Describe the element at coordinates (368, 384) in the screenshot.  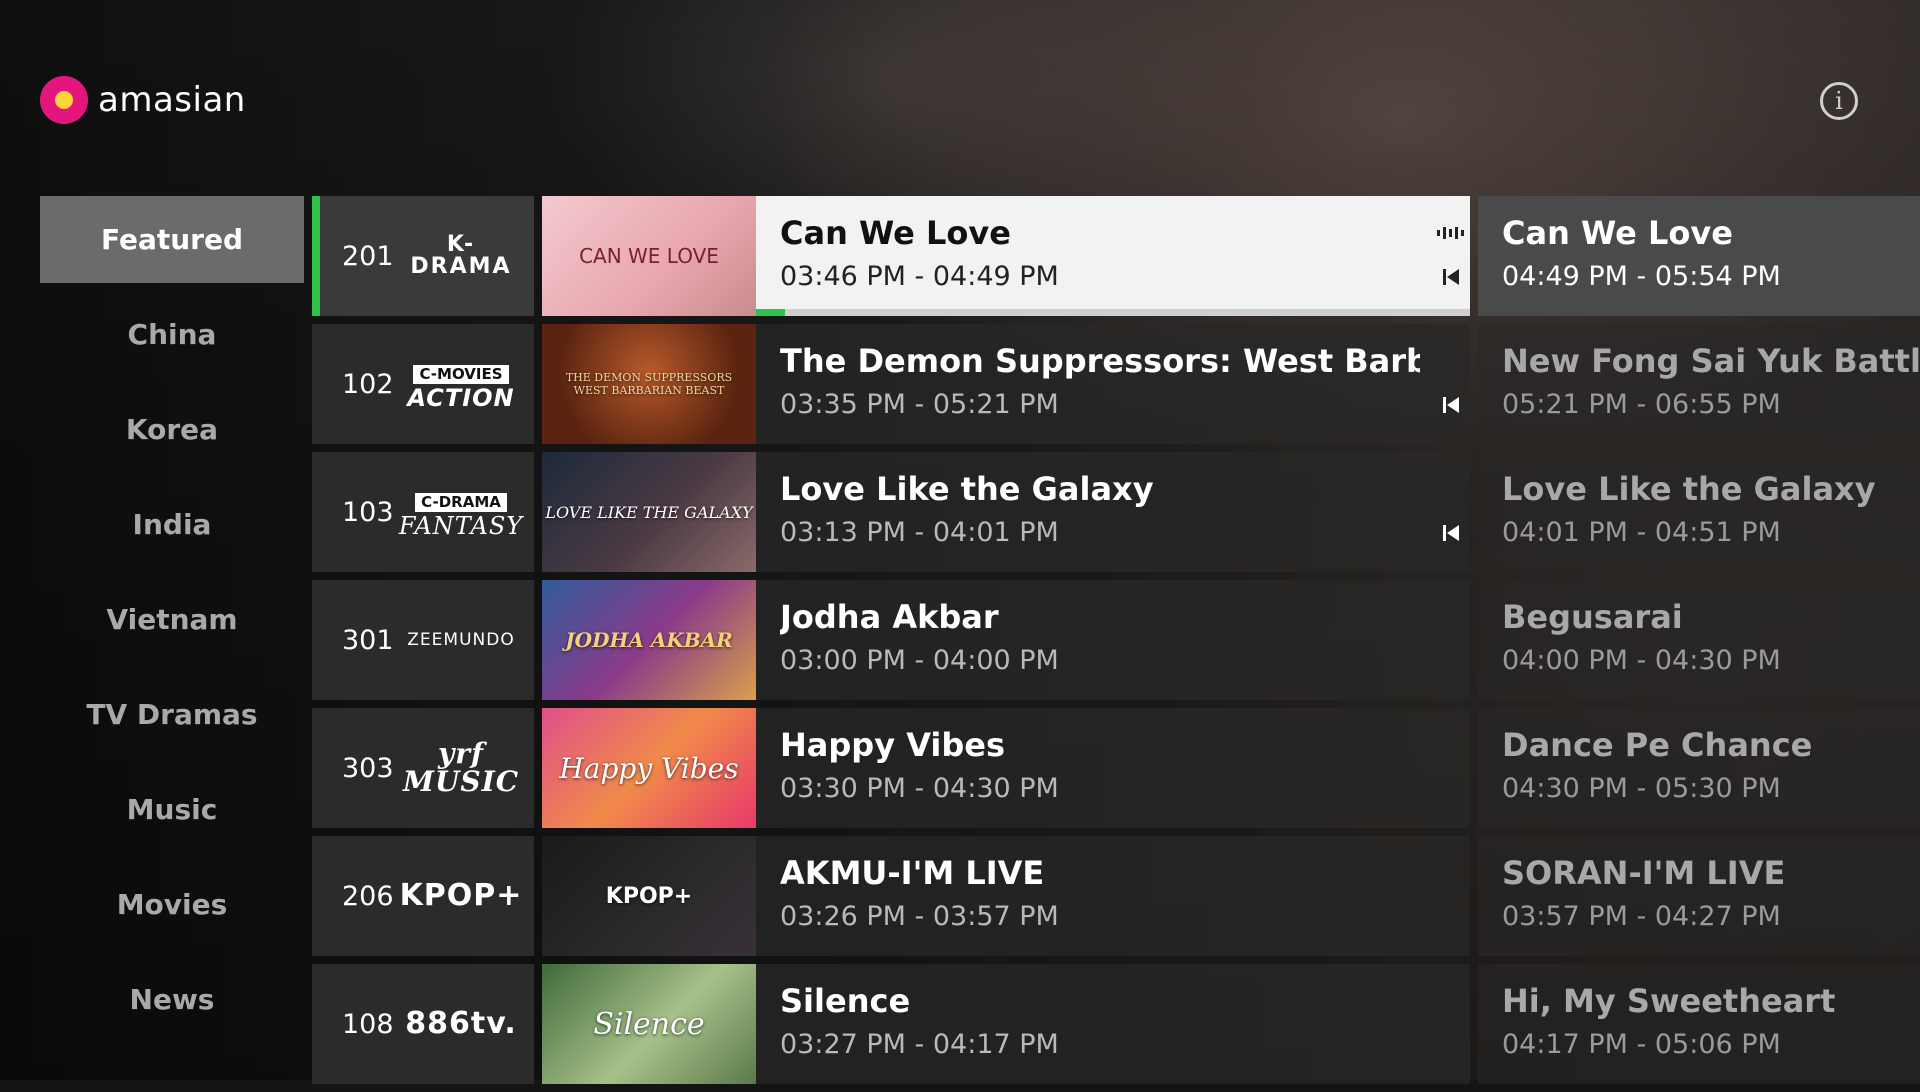
I see `channel-number: 102` at that location.